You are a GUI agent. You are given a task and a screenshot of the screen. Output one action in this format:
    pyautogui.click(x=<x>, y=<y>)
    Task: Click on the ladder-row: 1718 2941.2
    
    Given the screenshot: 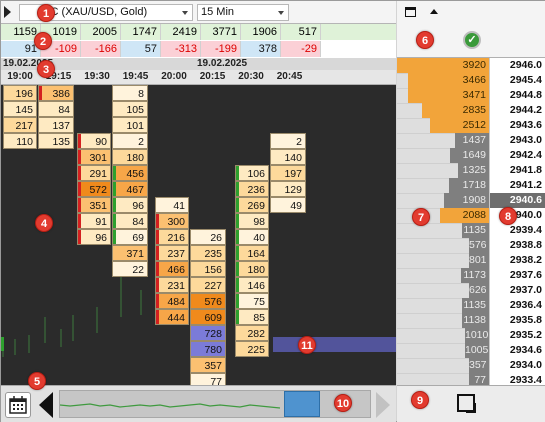 What is the action you would take?
    pyautogui.click(x=471, y=186)
    